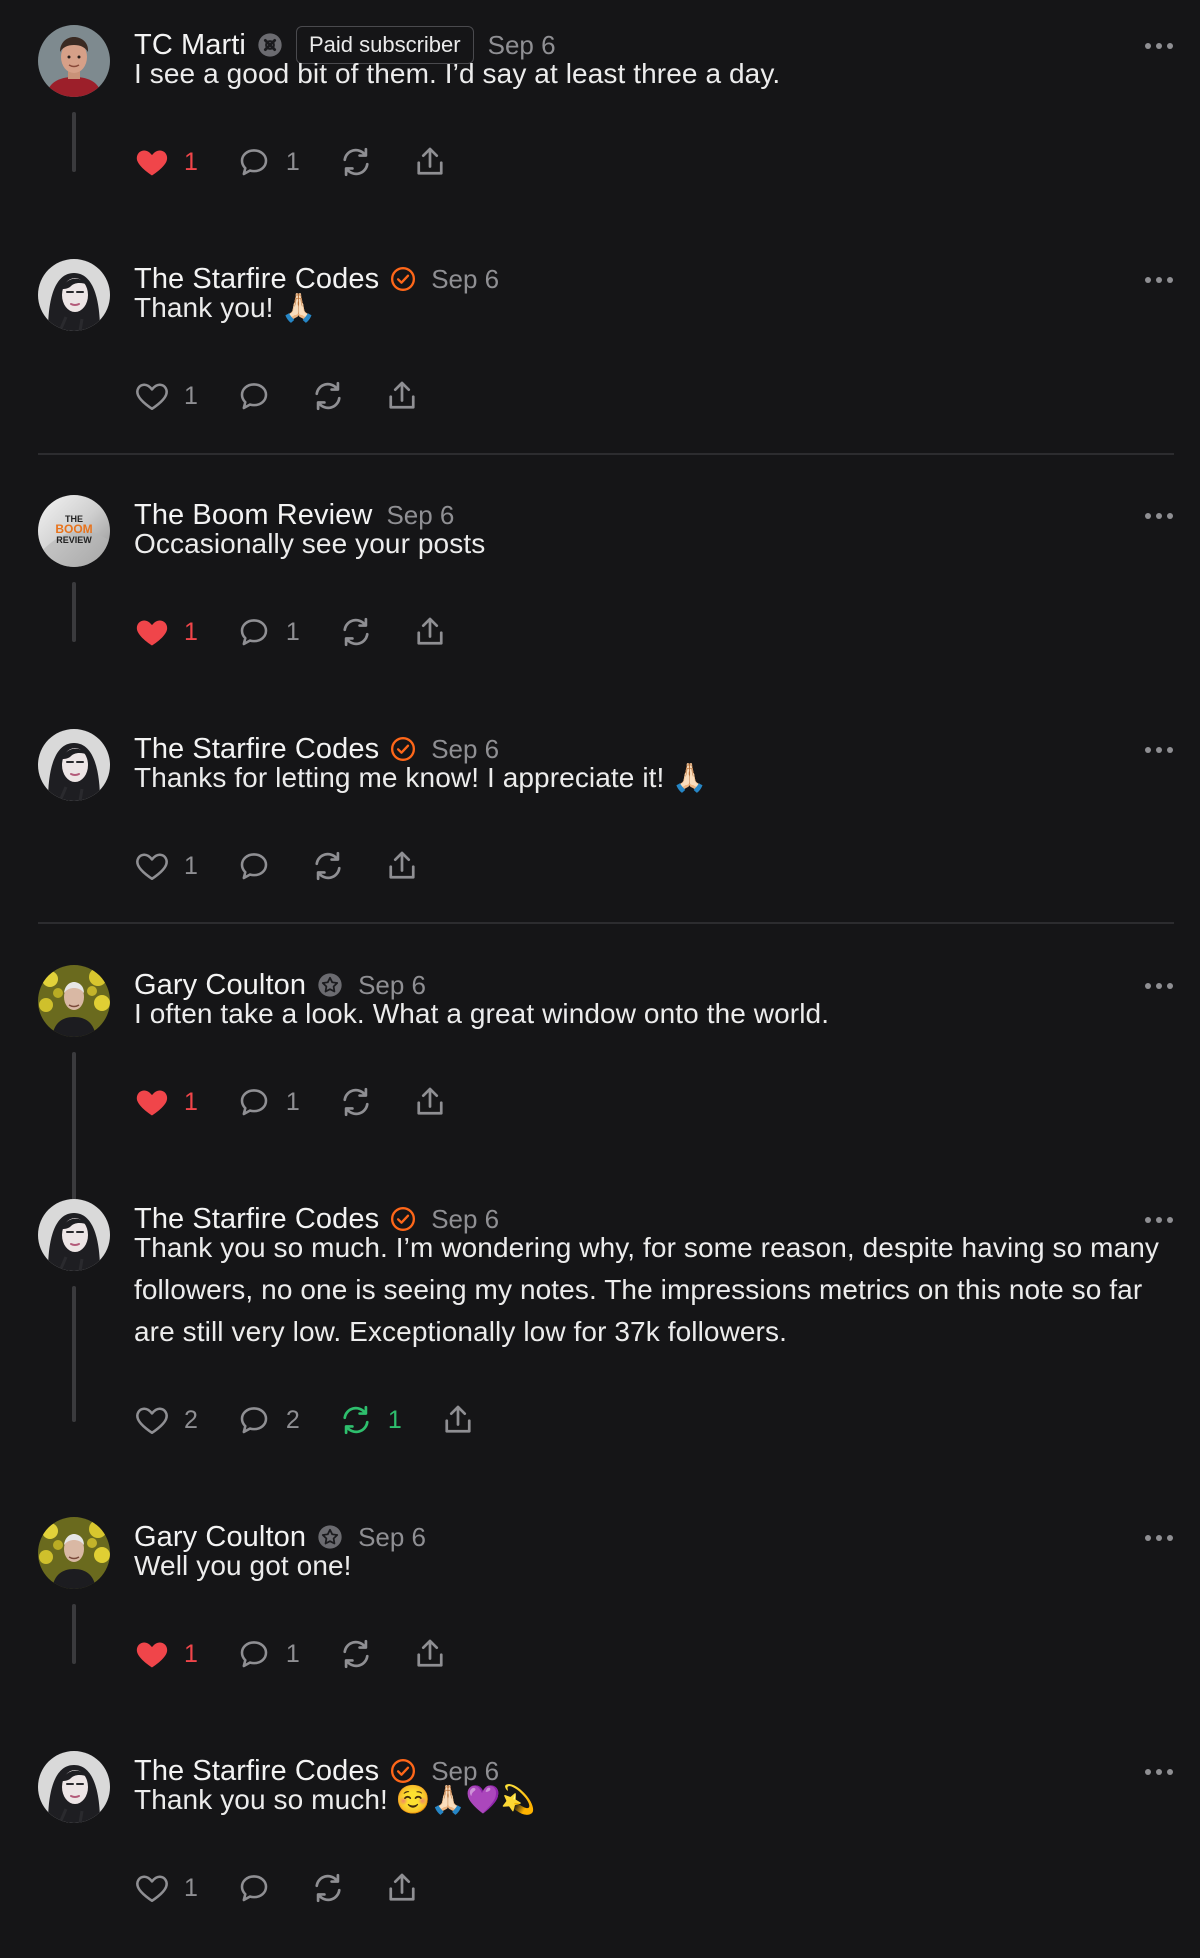  I want to click on note-text: Thank you! 🙏🏻, so click(225, 307).